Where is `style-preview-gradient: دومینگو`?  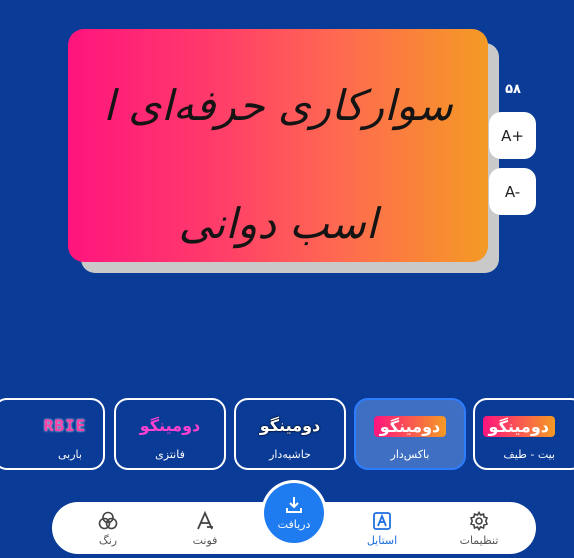
style-preview-gradient: دومینگو is located at coordinates (518, 426).